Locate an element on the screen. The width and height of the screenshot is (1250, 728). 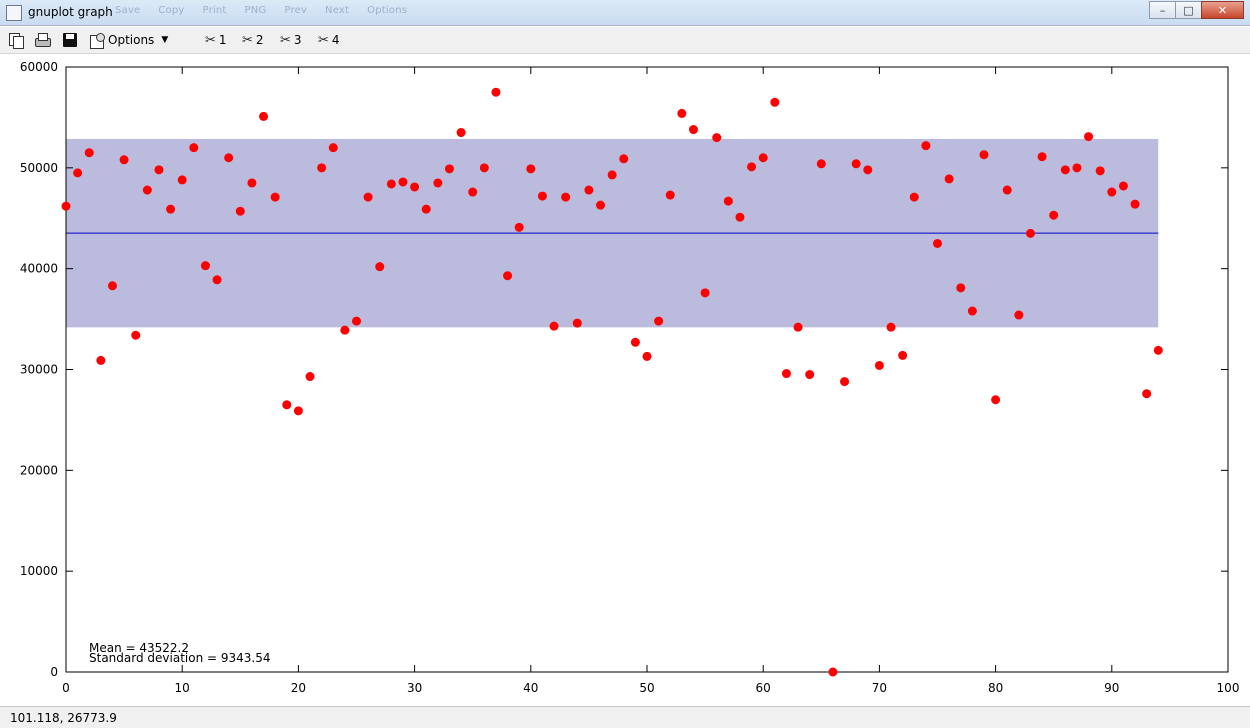
y-tick-label: 50000 is located at coordinates (39, 168).